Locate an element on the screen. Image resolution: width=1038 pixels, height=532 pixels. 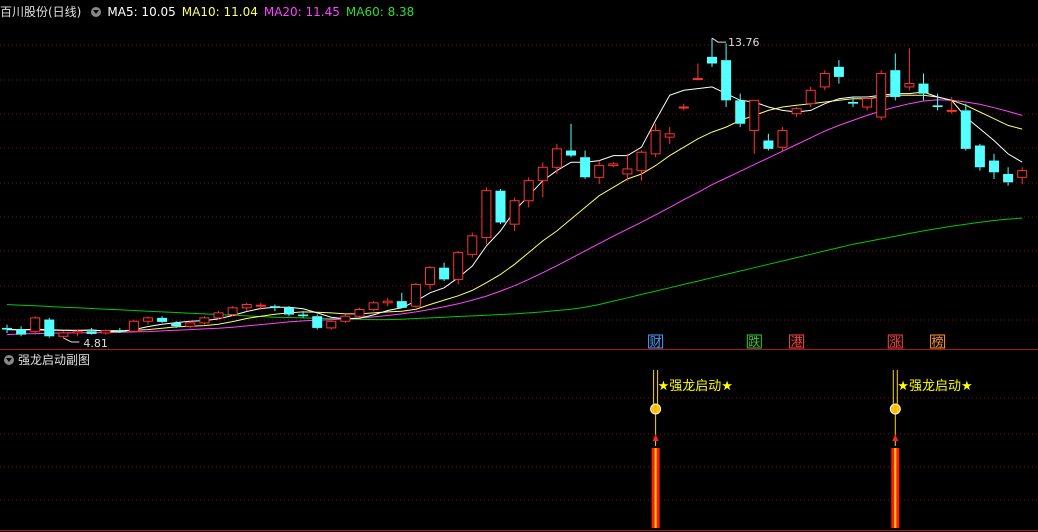
high-pointer is located at coordinates (718, 40).